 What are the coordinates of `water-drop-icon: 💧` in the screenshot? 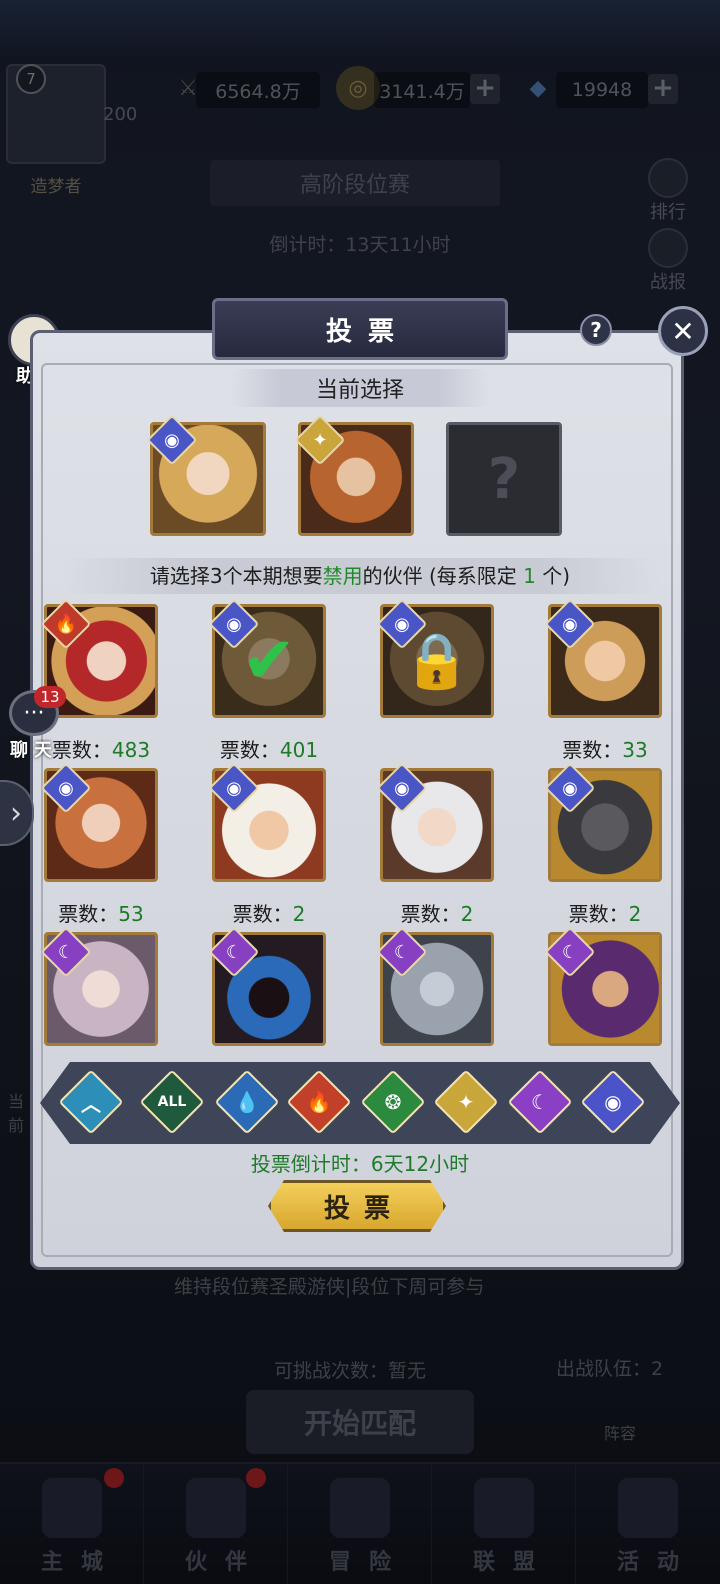 It's located at (247, 1102).